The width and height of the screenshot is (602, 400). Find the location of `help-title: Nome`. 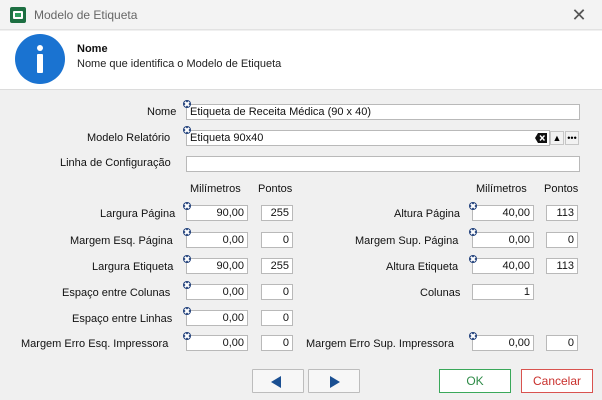

help-title: Nome is located at coordinates (92, 49).